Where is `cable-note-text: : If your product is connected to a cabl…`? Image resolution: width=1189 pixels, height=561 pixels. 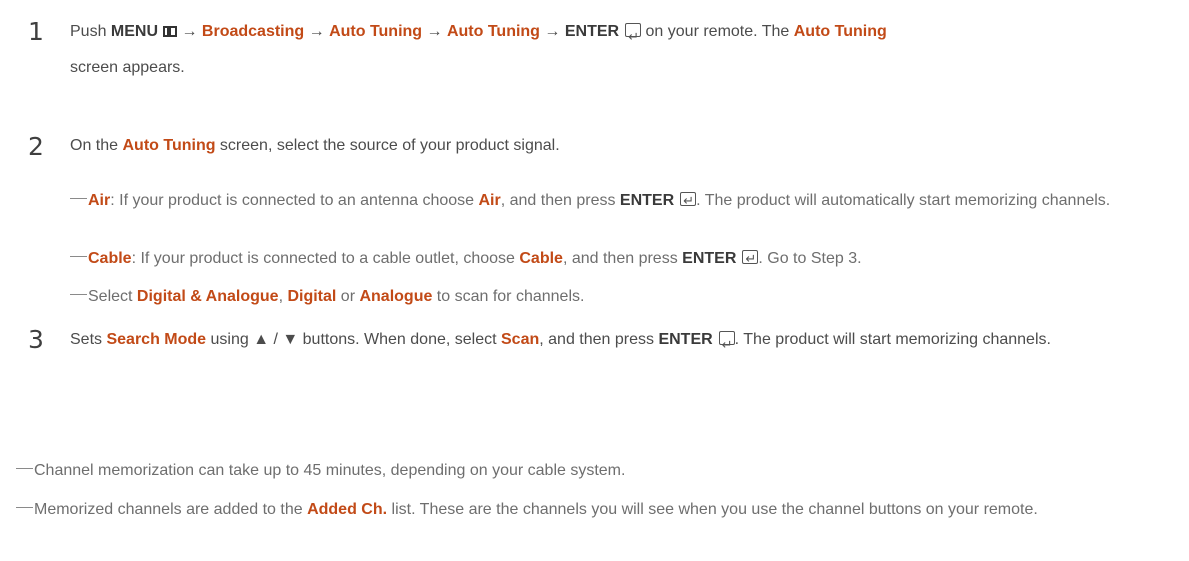
cable-note-text: : If your product is connected to a cabl… is located at coordinates (325, 258).